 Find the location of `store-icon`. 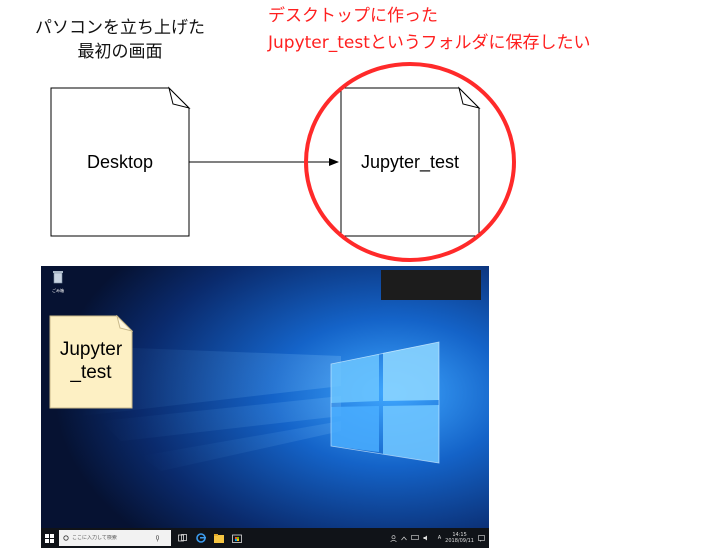

store-icon is located at coordinates (236, 538).